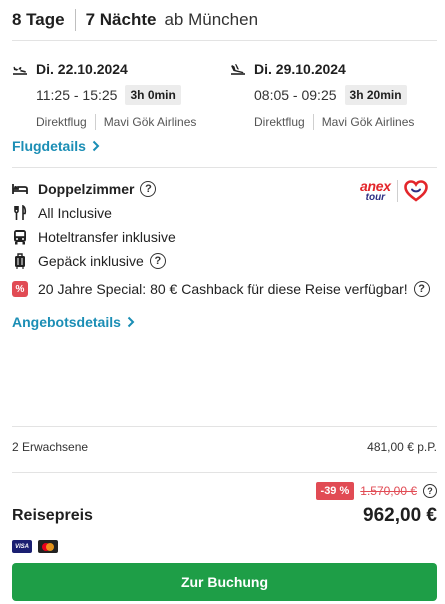 The height and width of the screenshot is (604, 445). I want to click on return-flight-type: Direktflug, so click(279, 122).